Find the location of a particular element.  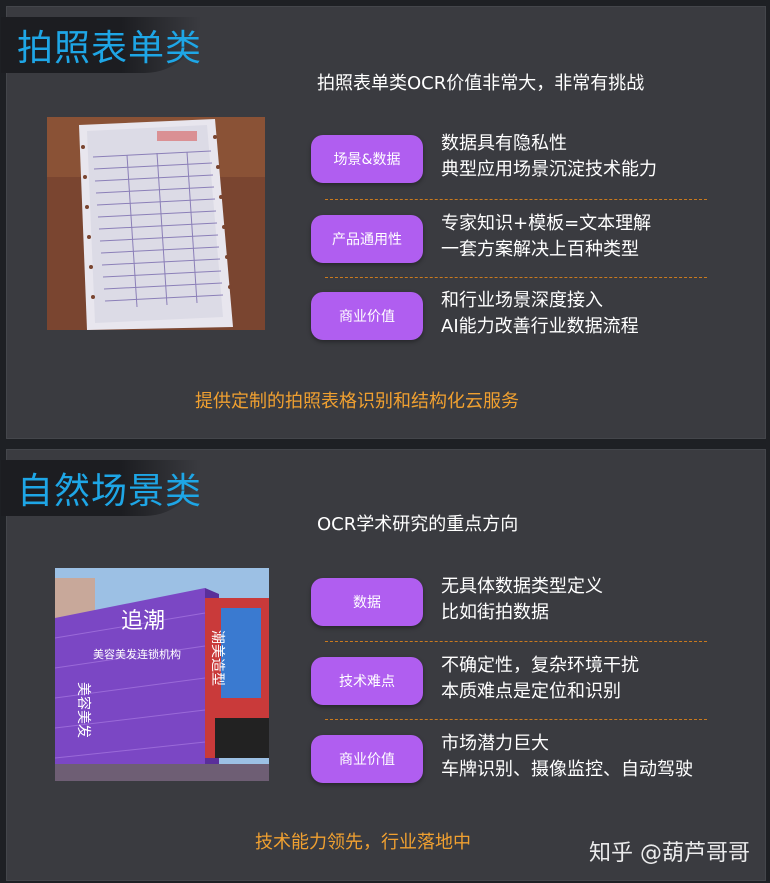

watermark: 知乎 @葫芦哥哥 is located at coordinates (669, 853).